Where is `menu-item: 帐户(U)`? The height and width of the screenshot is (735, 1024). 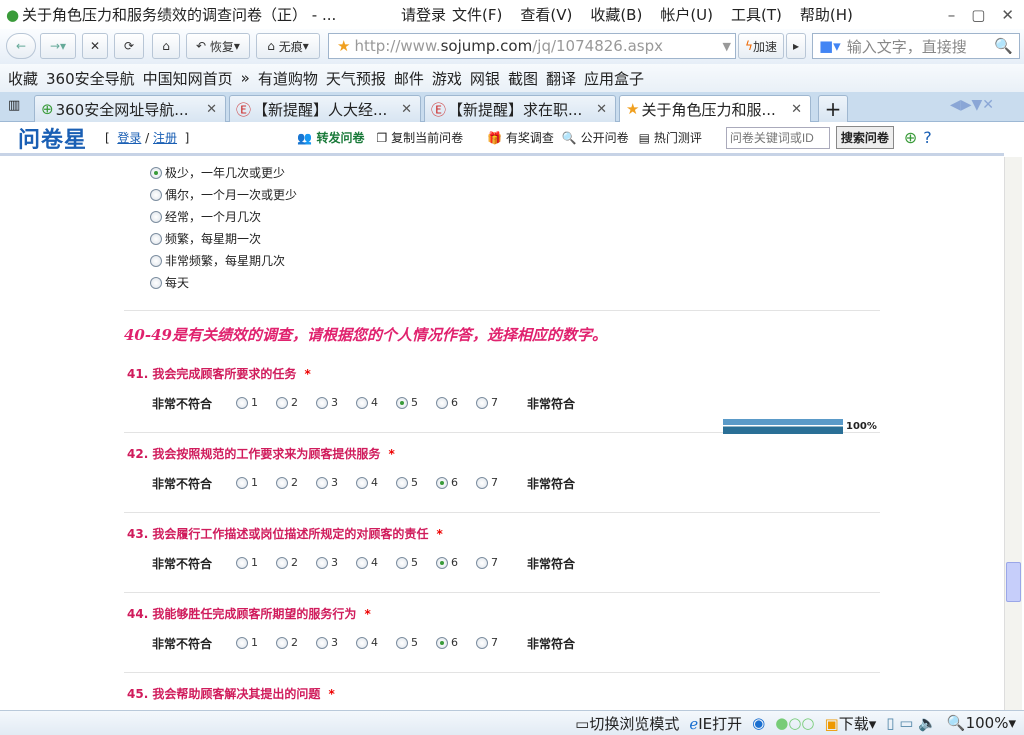
menu-item: 帐户(U) is located at coordinates (686, 14).